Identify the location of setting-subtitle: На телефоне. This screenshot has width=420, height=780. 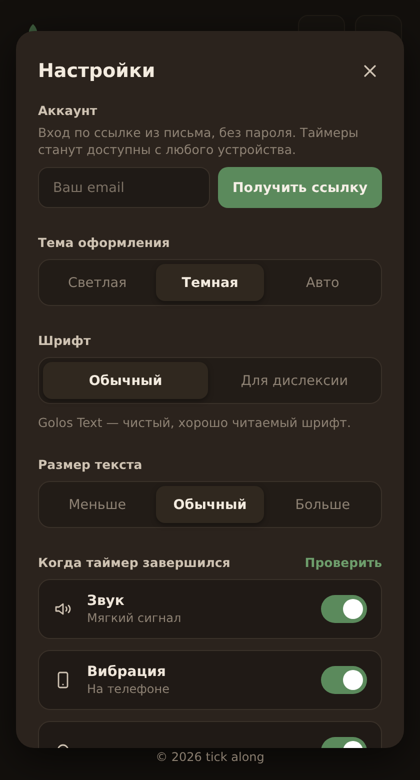
(128, 689).